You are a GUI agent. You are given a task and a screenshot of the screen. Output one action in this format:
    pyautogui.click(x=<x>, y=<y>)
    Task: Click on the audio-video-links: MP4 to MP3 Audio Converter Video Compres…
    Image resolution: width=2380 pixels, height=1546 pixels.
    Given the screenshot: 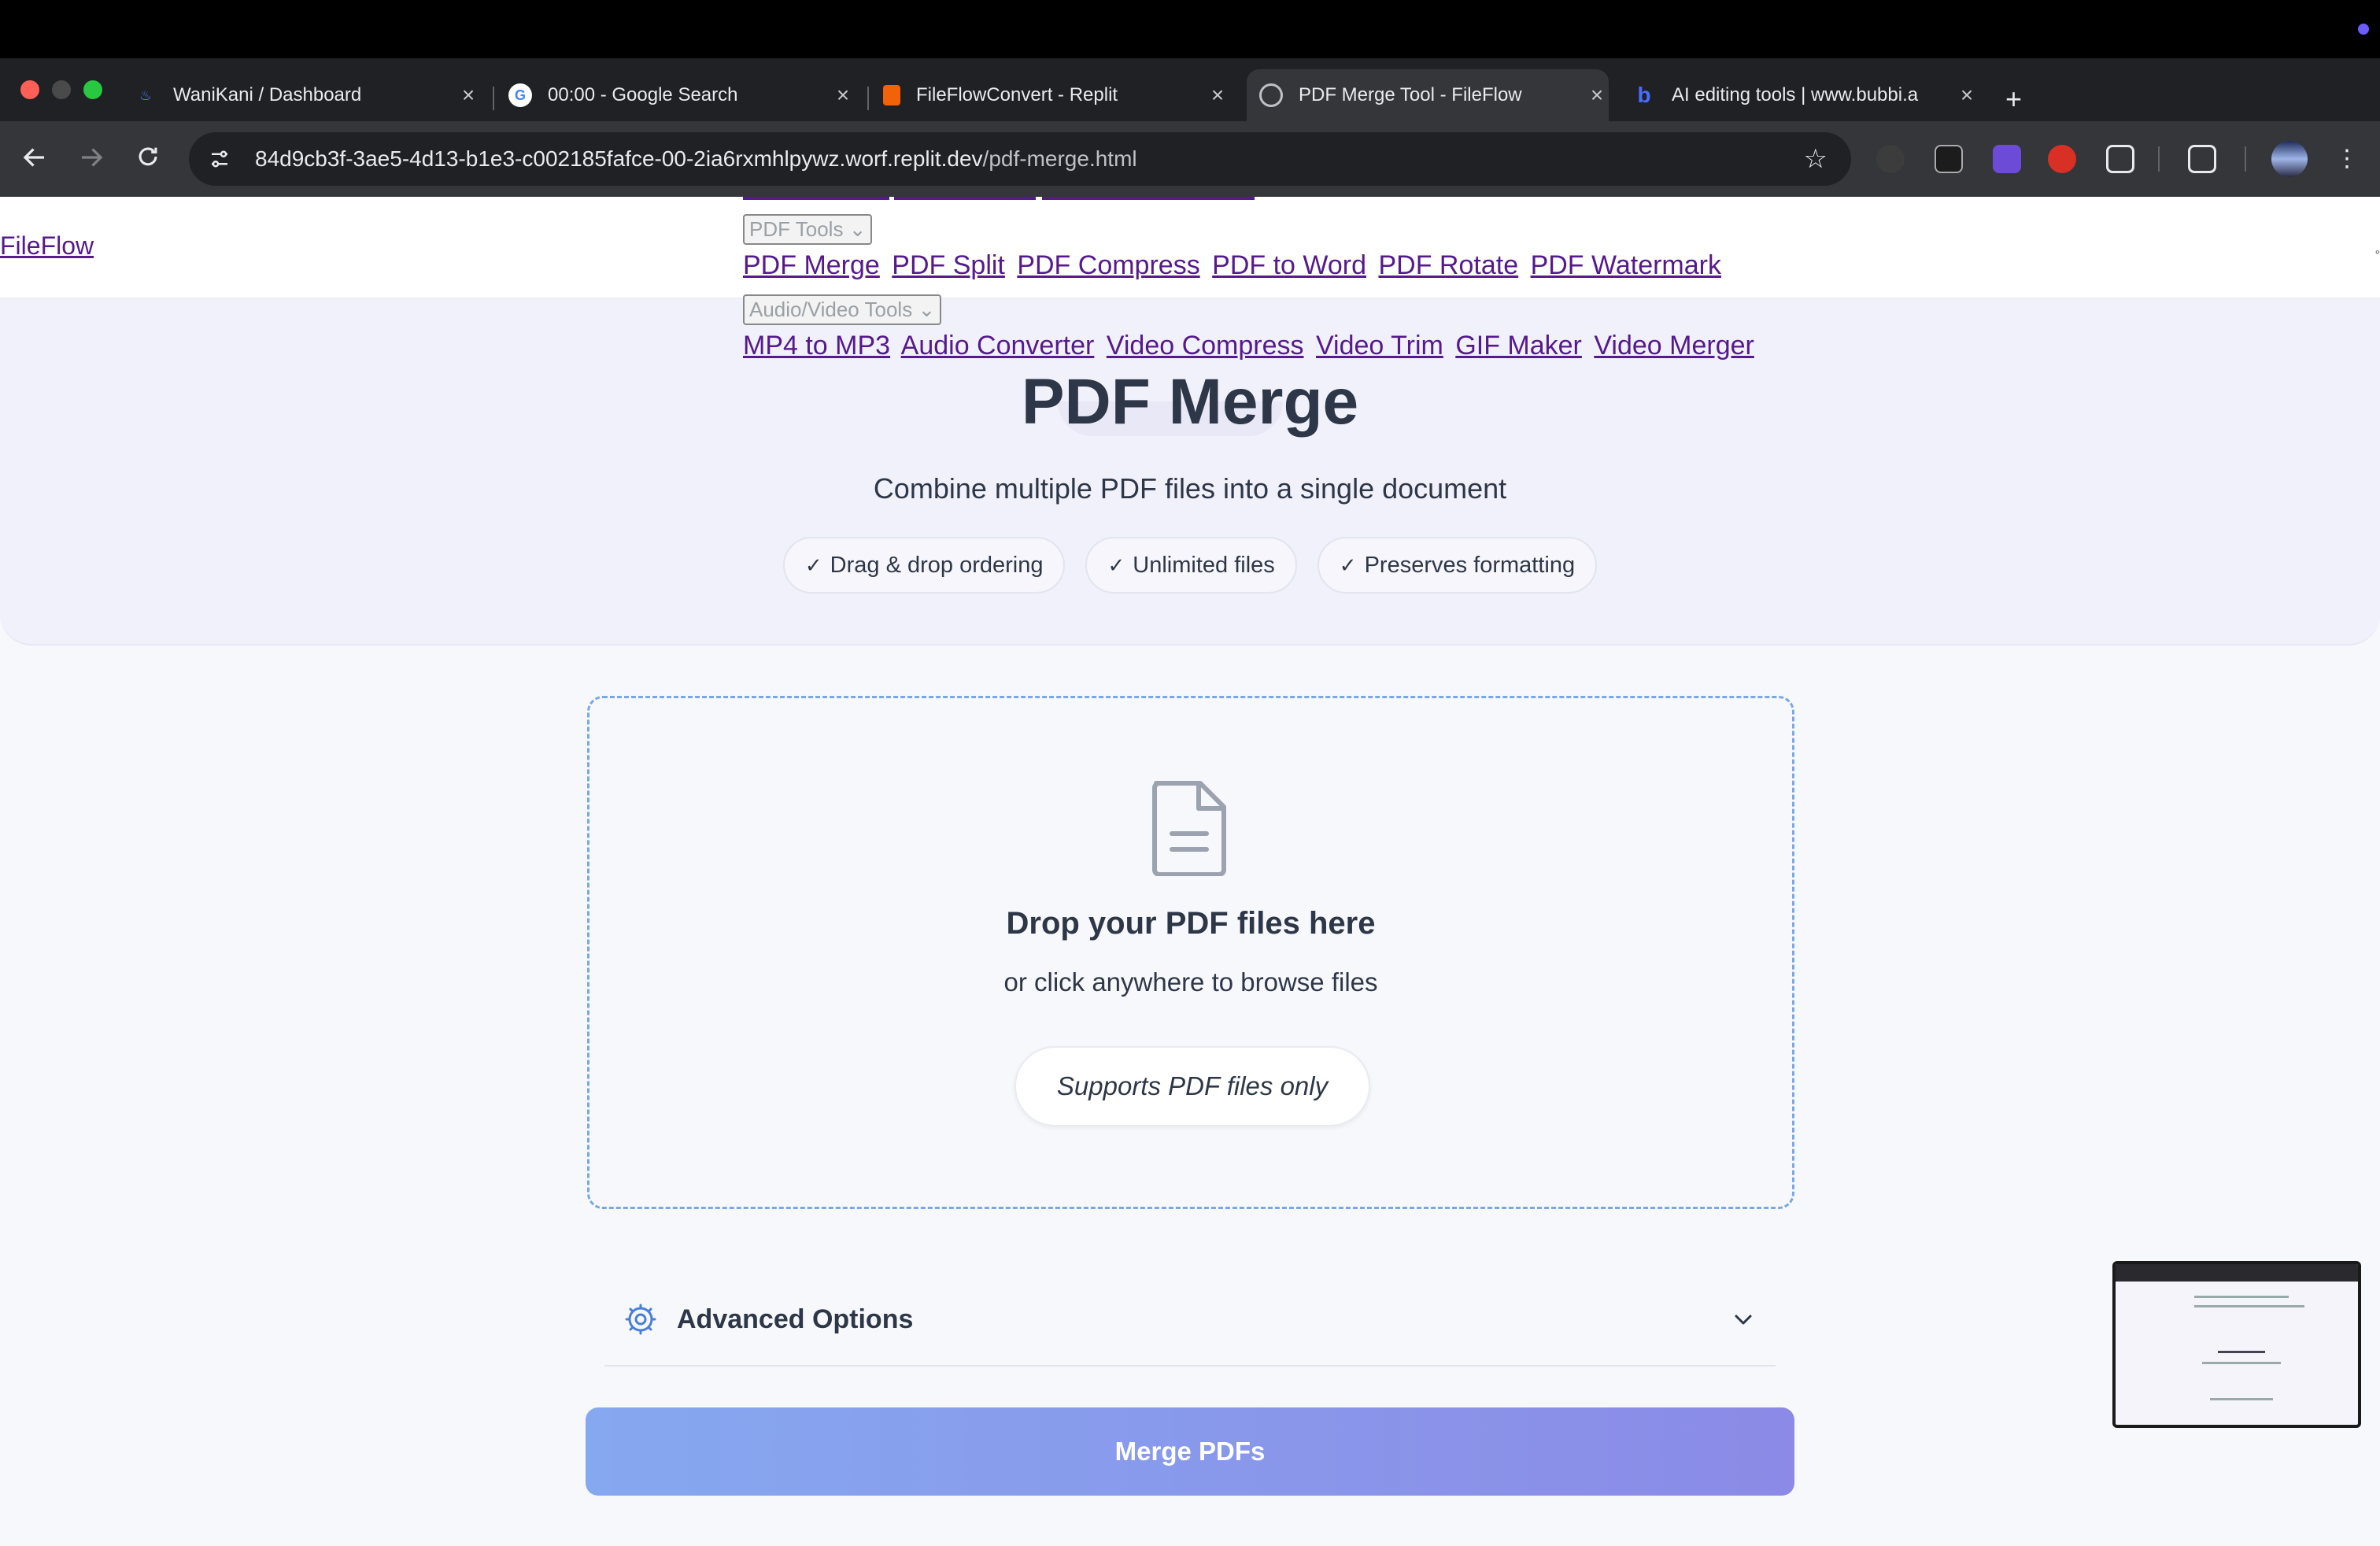 What is the action you would take?
    pyautogui.click(x=1251, y=346)
    